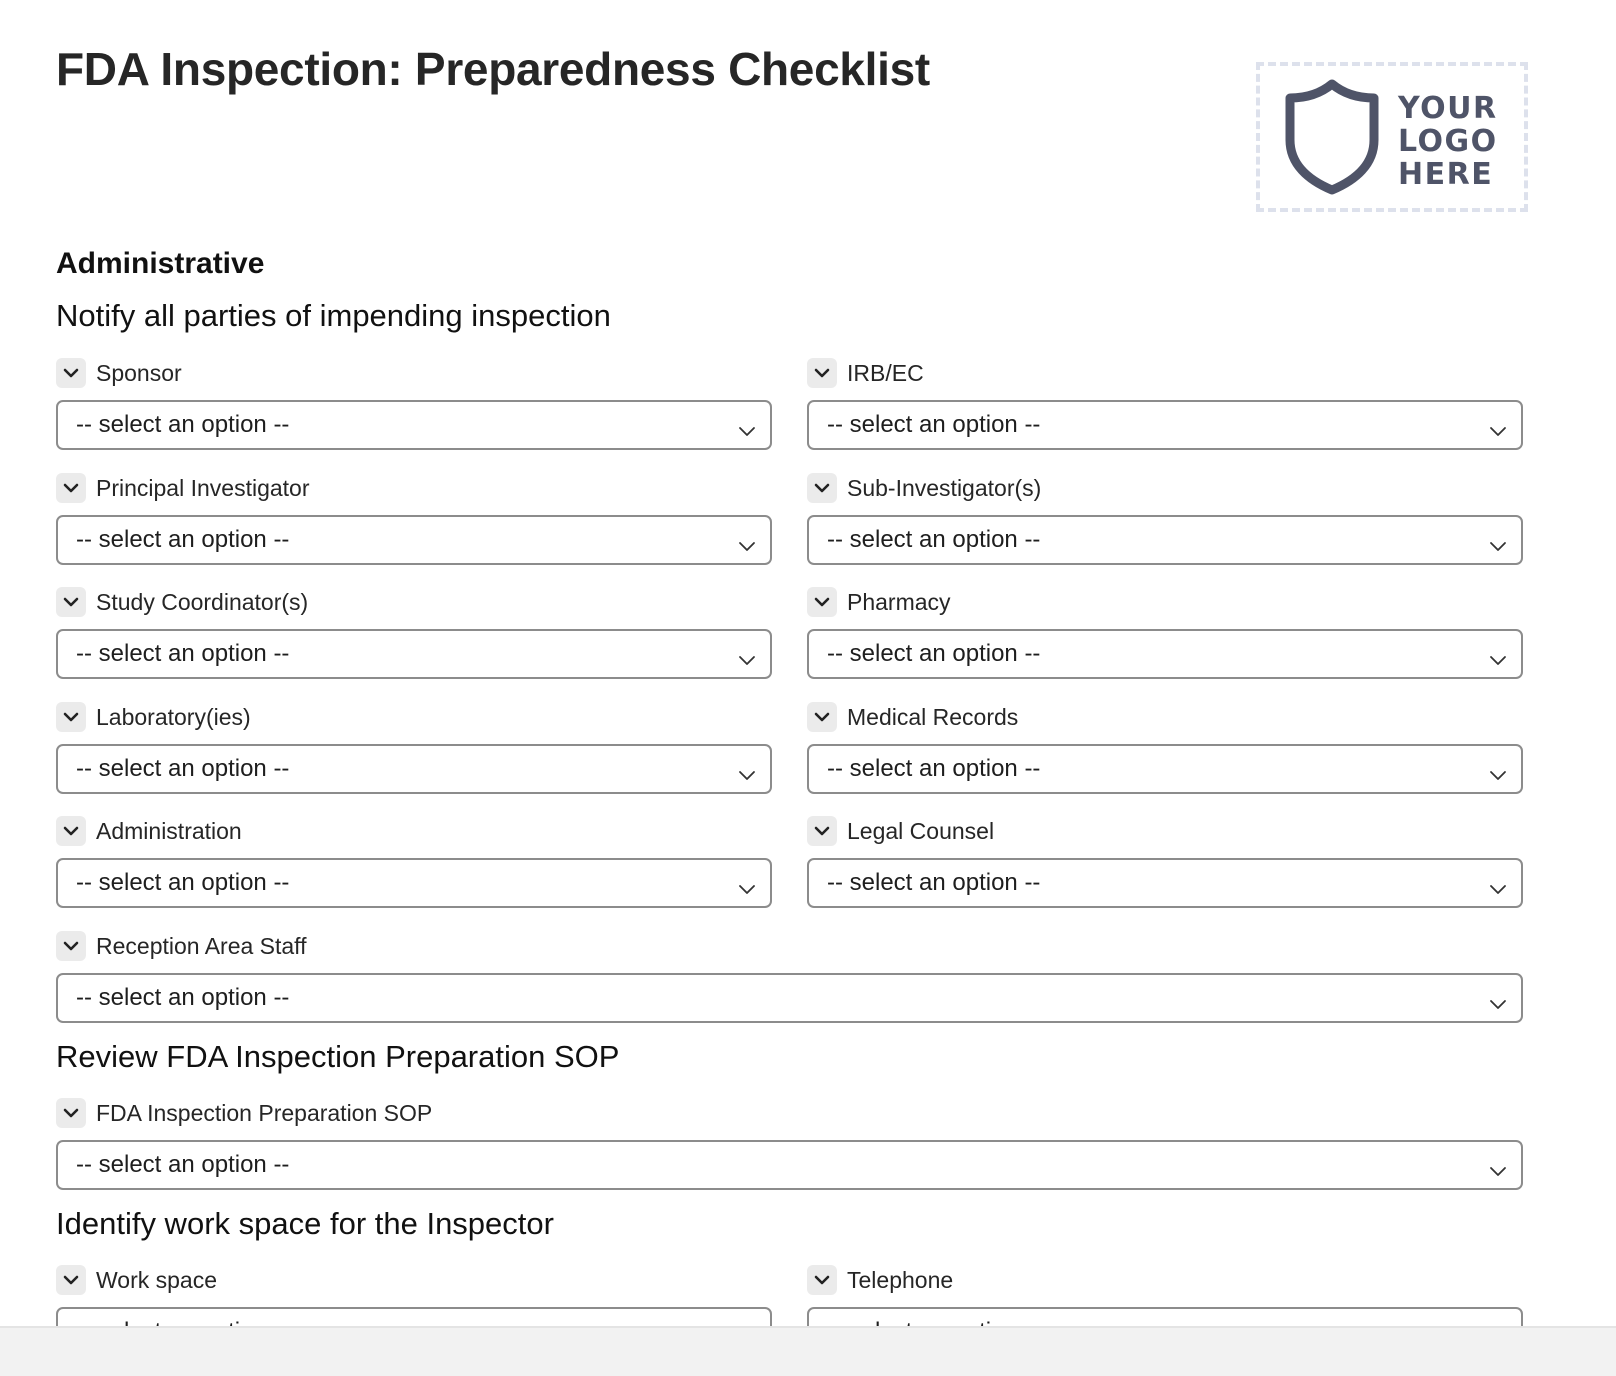  Describe the element at coordinates (1165, 602) in the screenshot. I see `field-label-row: Pharmacy` at that location.